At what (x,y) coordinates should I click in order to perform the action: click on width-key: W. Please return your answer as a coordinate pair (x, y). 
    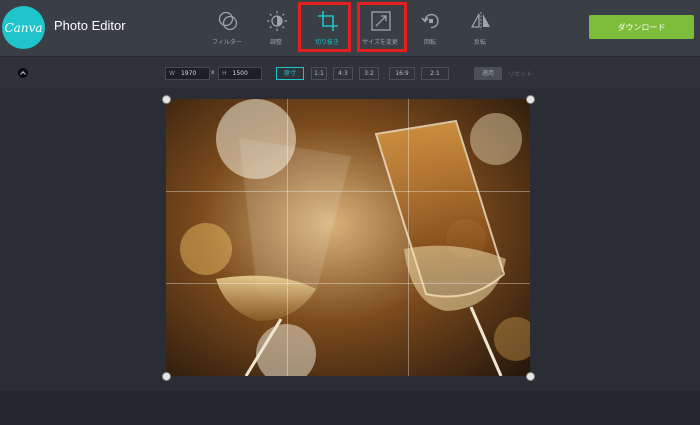
    Looking at the image, I should click on (172, 73).